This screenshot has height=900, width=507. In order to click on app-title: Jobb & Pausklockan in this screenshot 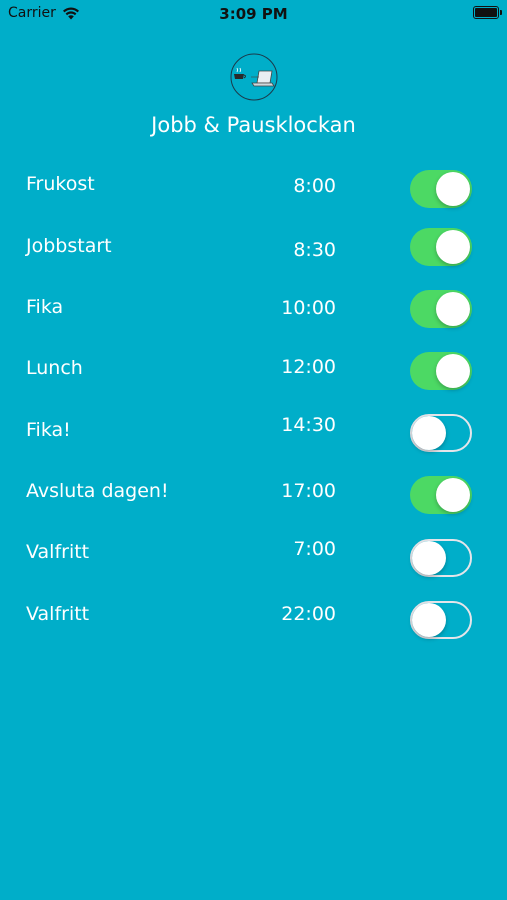, I will do `click(253, 125)`.